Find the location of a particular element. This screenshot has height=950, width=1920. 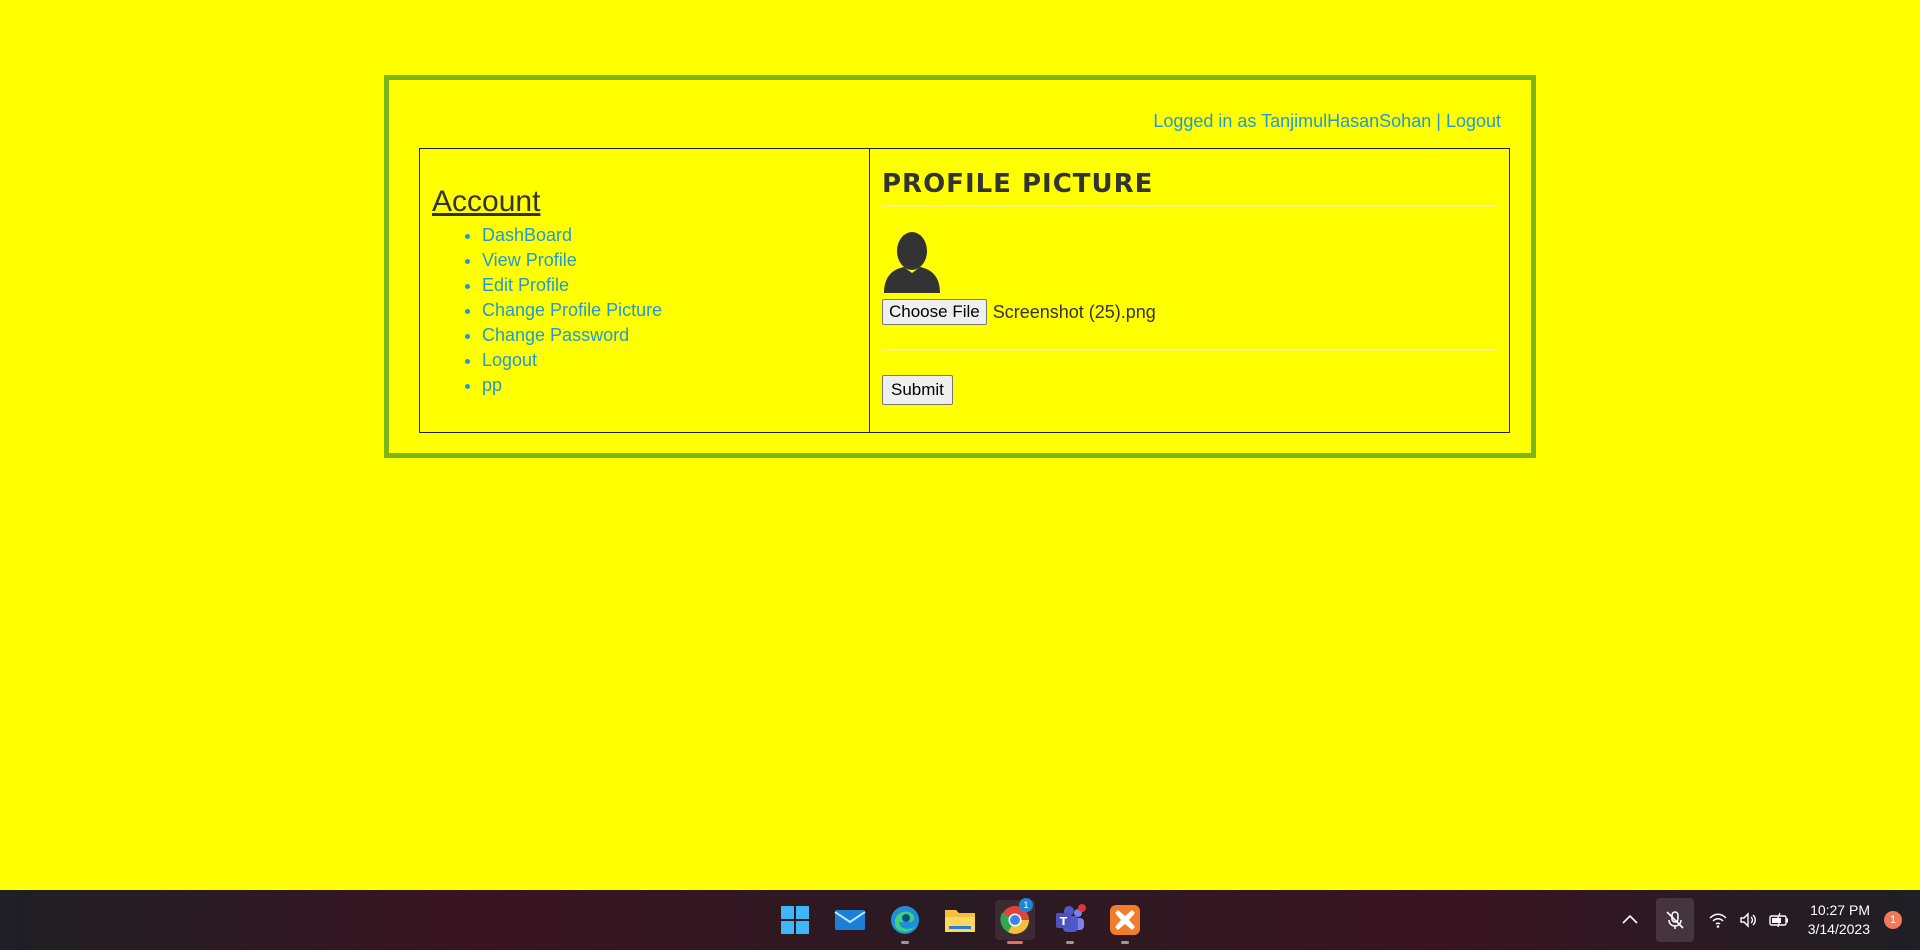

show-hidden-icons-chevron-up-icon is located at coordinates (1630, 920).